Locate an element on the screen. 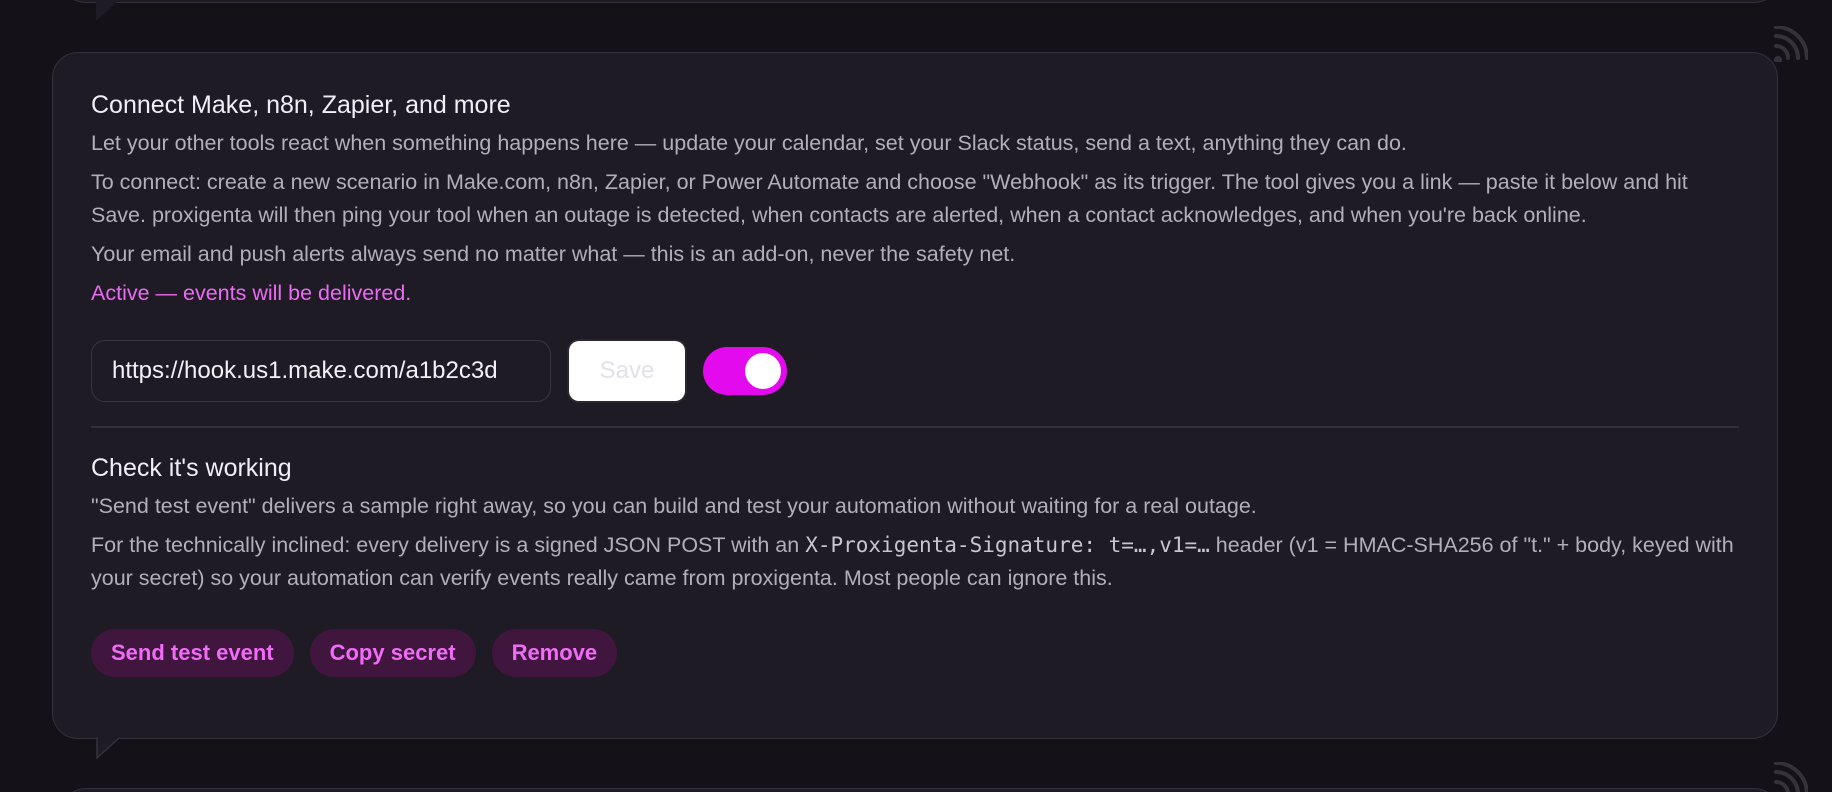 Image resolution: width=1832 pixels, height=792 pixels. webhook-url-row: Save is located at coordinates (915, 371).